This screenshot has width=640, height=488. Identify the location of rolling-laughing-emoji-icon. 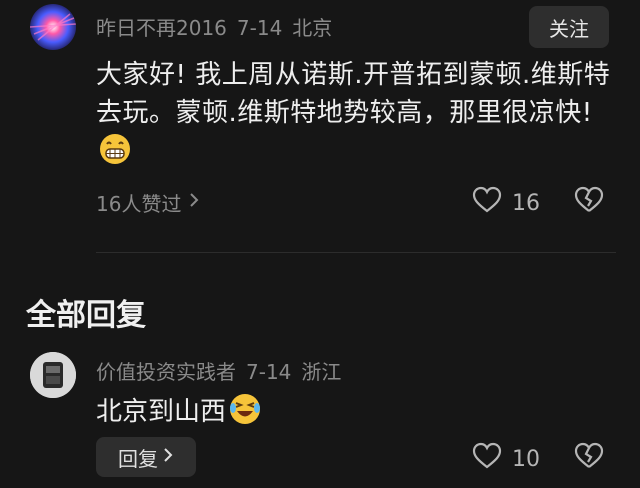
(245, 409).